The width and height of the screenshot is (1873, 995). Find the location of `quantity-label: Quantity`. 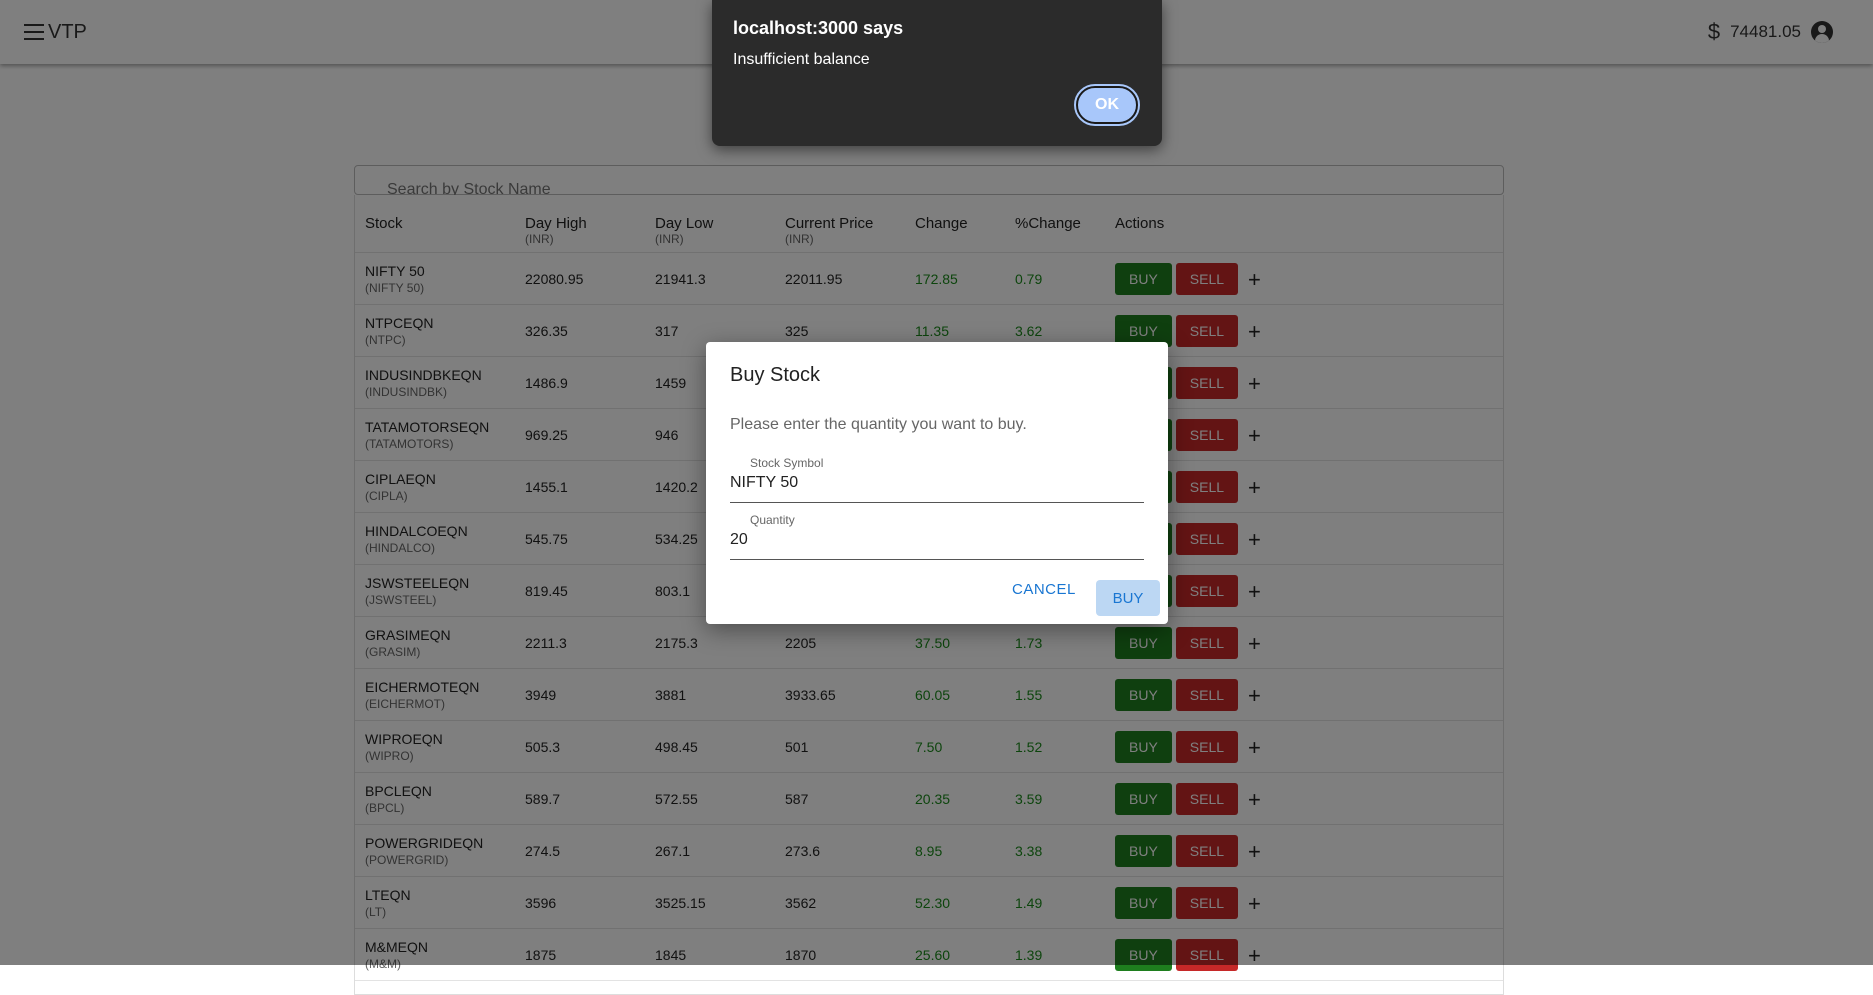

quantity-label: Quantity is located at coordinates (772, 520).